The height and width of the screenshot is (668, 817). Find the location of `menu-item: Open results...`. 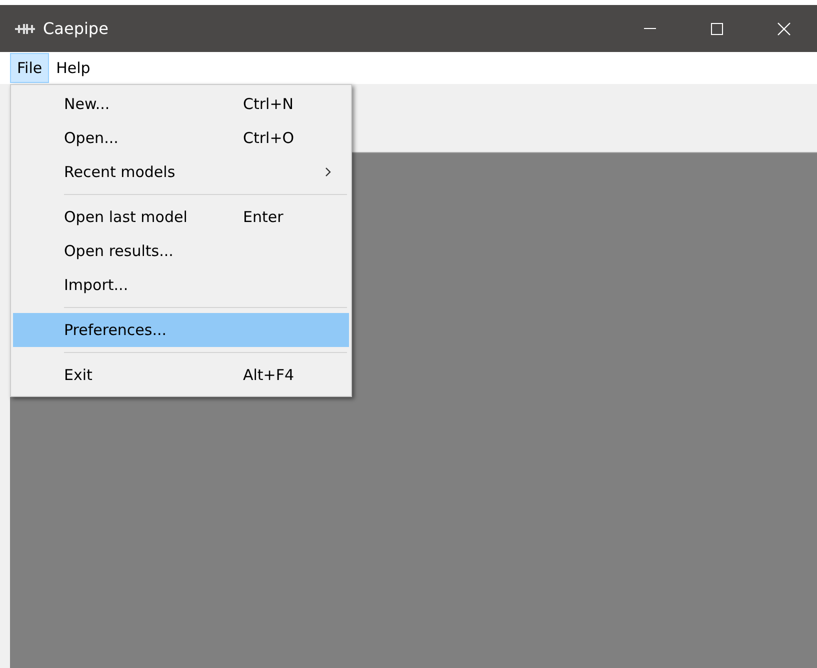

menu-item: Open results... is located at coordinates (181, 251).